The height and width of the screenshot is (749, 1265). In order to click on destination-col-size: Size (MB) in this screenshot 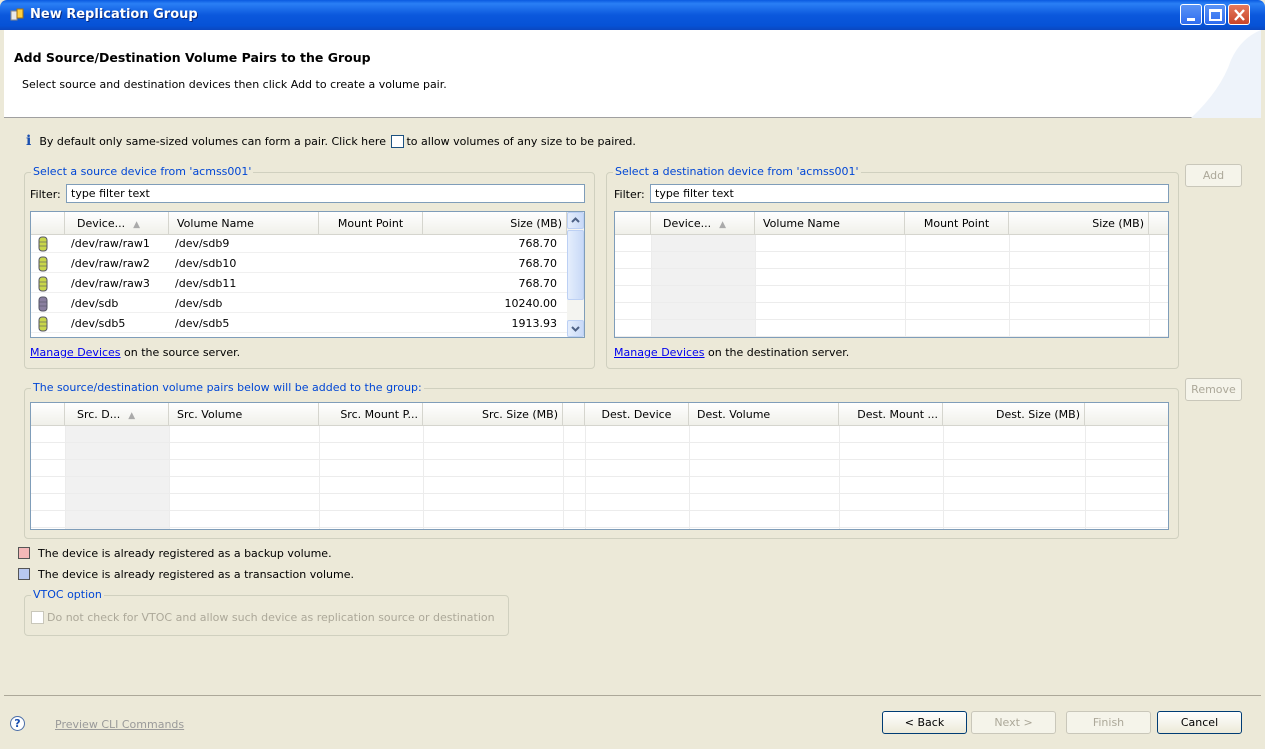, I will do `click(1079, 223)`.